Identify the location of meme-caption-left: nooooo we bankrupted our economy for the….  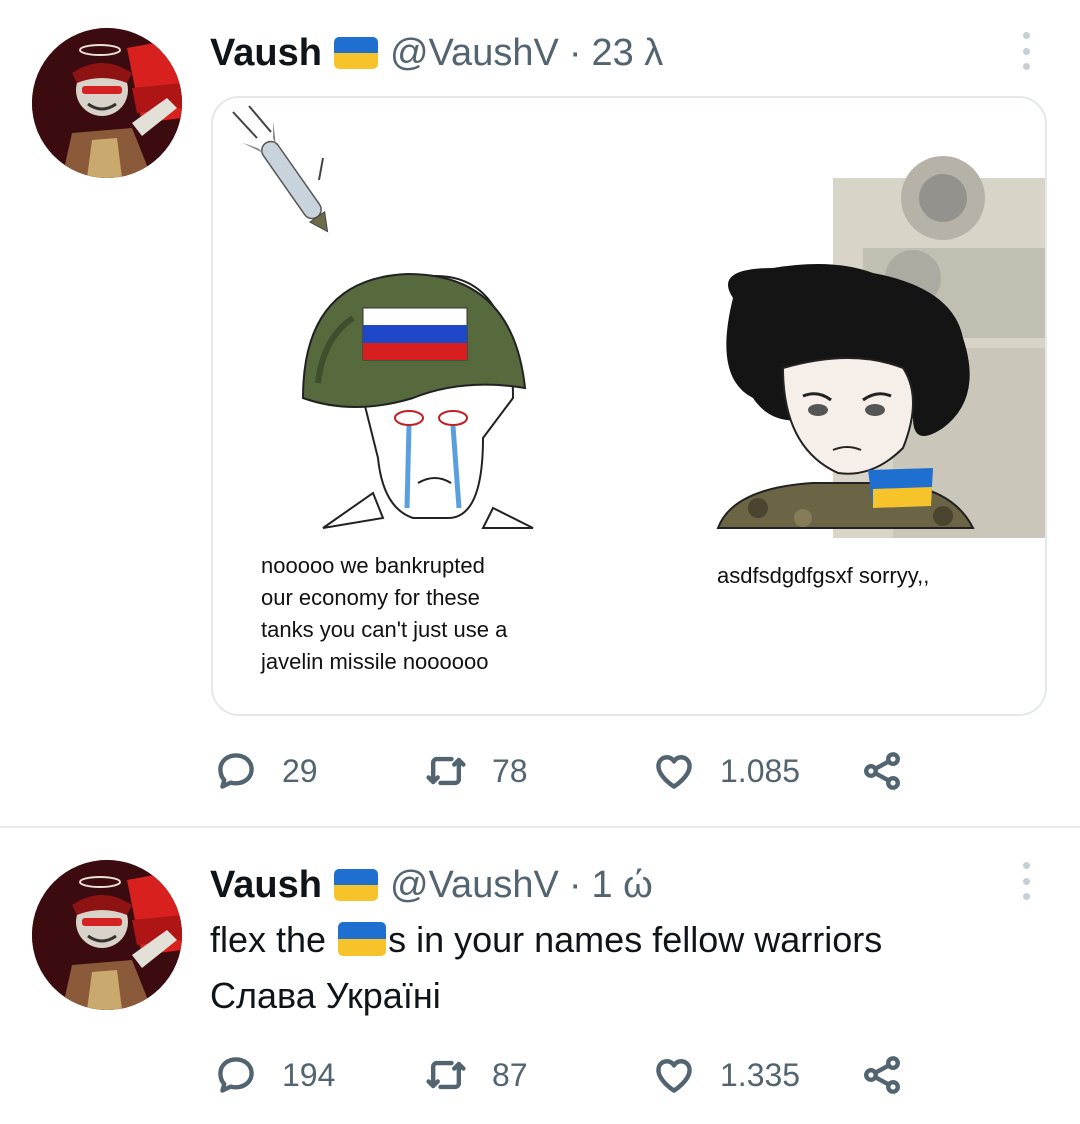
(384, 613).